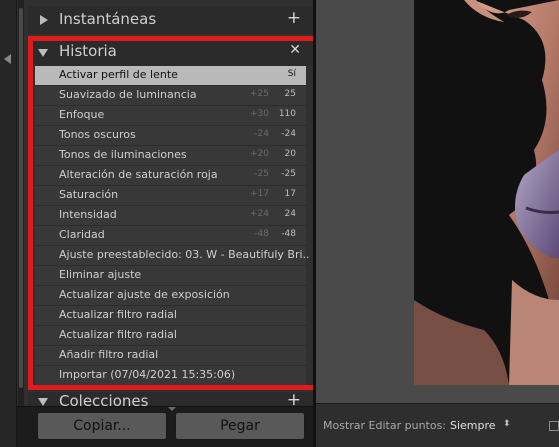  What do you see at coordinates (240, 426) in the screenshot?
I see `paste-button: Pegar` at bounding box center [240, 426].